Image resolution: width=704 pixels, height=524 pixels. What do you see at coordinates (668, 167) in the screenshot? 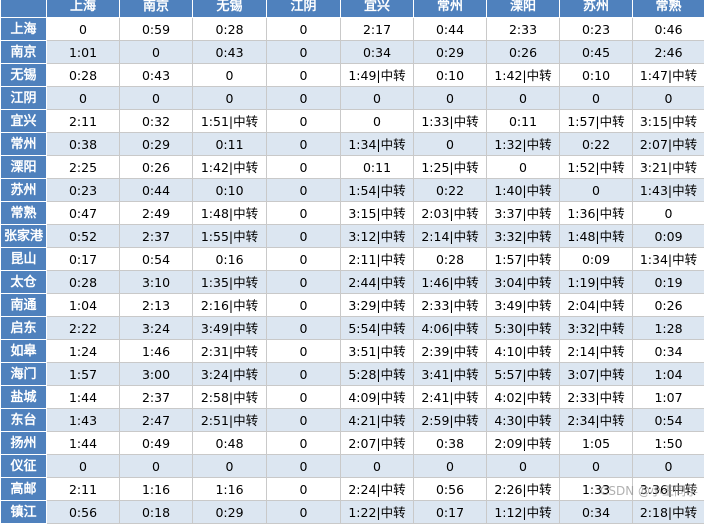
I see `table-cell: 3:21|中转` at bounding box center [668, 167].